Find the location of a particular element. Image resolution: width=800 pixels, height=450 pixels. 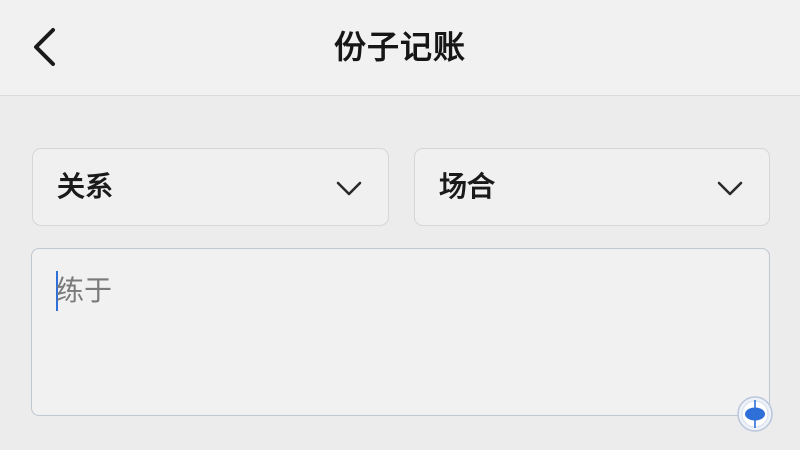

relation-select: 关系 is located at coordinates (210, 187).